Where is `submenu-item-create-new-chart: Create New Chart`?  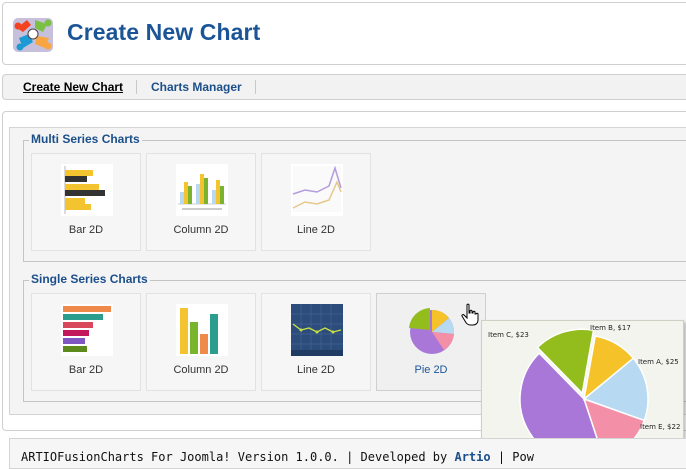 submenu-item-create-new-chart: Create New Chart is located at coordinates (73, 87).